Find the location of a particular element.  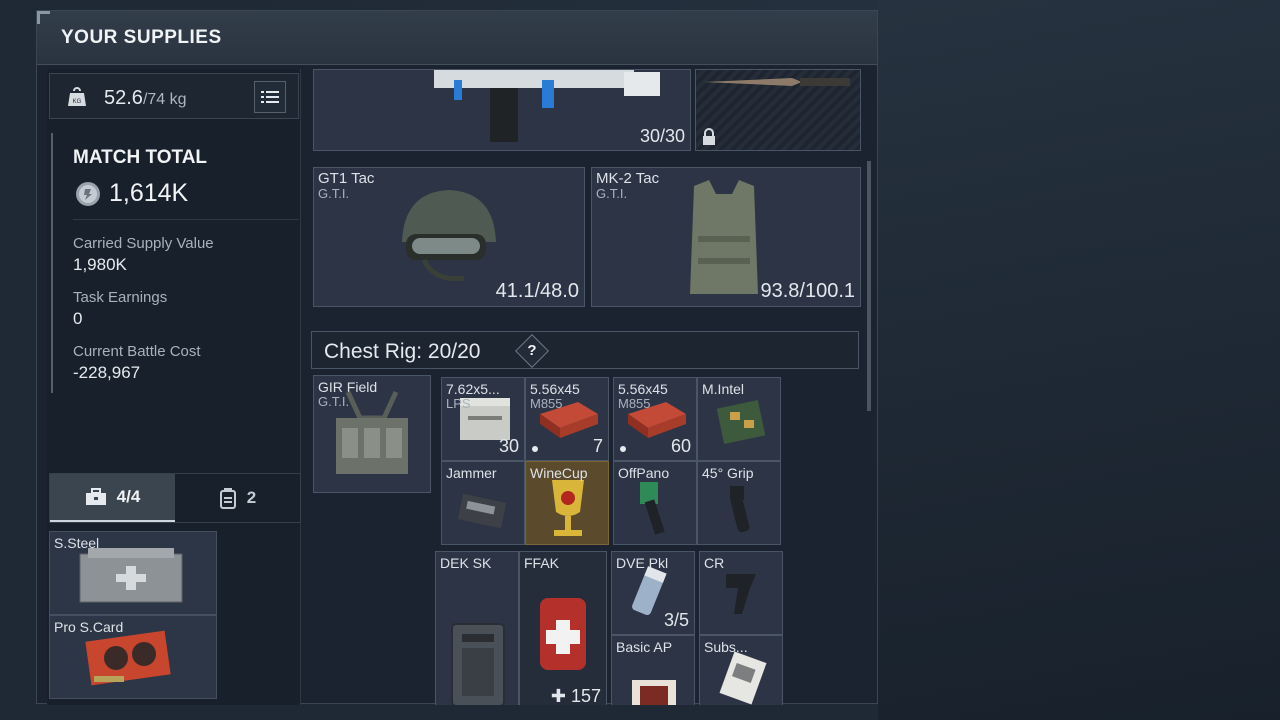

circuit-board-icon is located at coordinates (741, 422).